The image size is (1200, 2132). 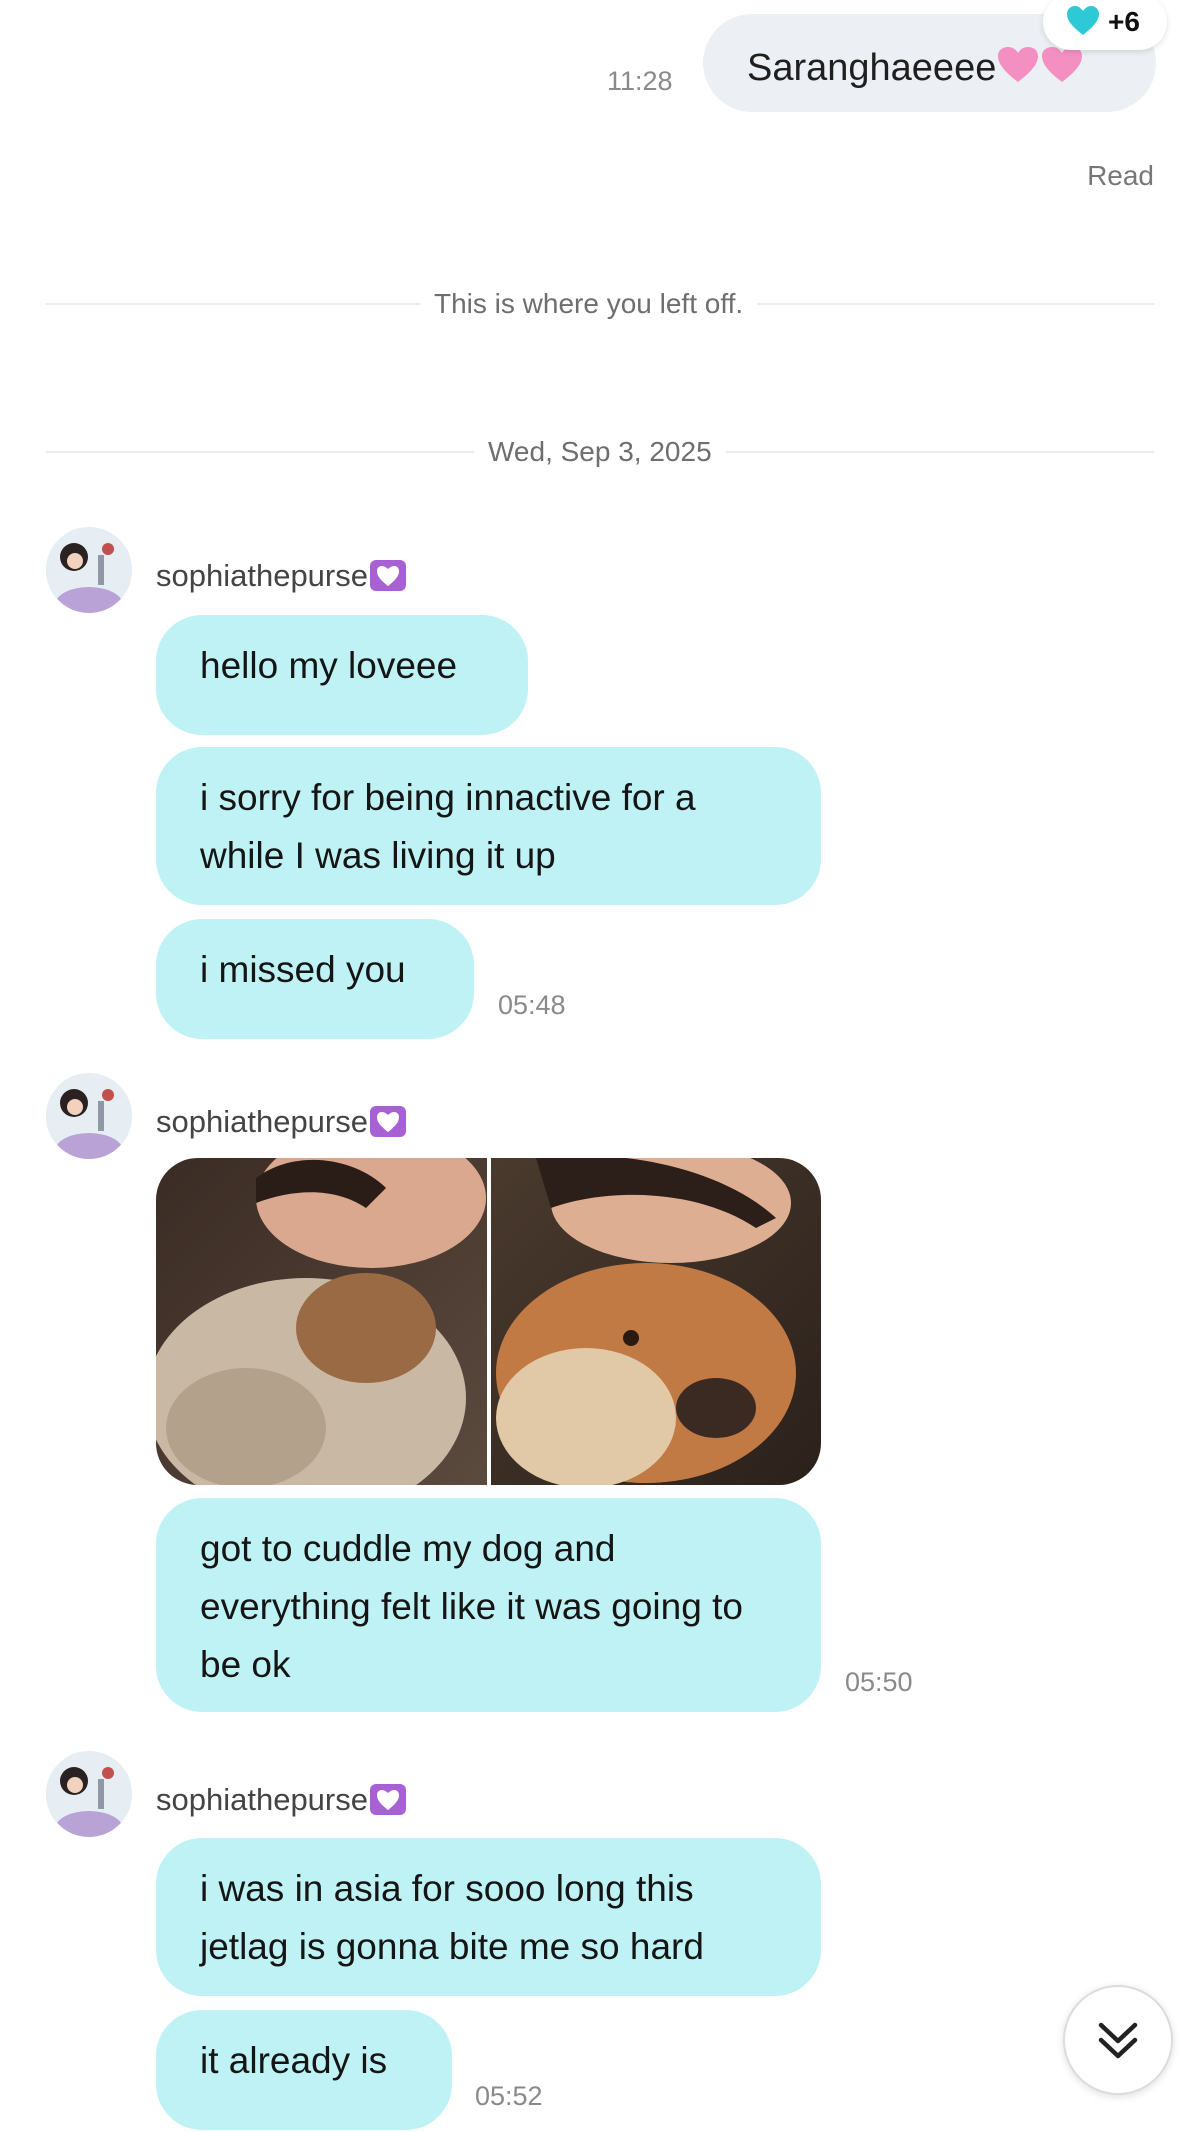 I want to click on read-receipt: Read, so click(x=1120, y=175).